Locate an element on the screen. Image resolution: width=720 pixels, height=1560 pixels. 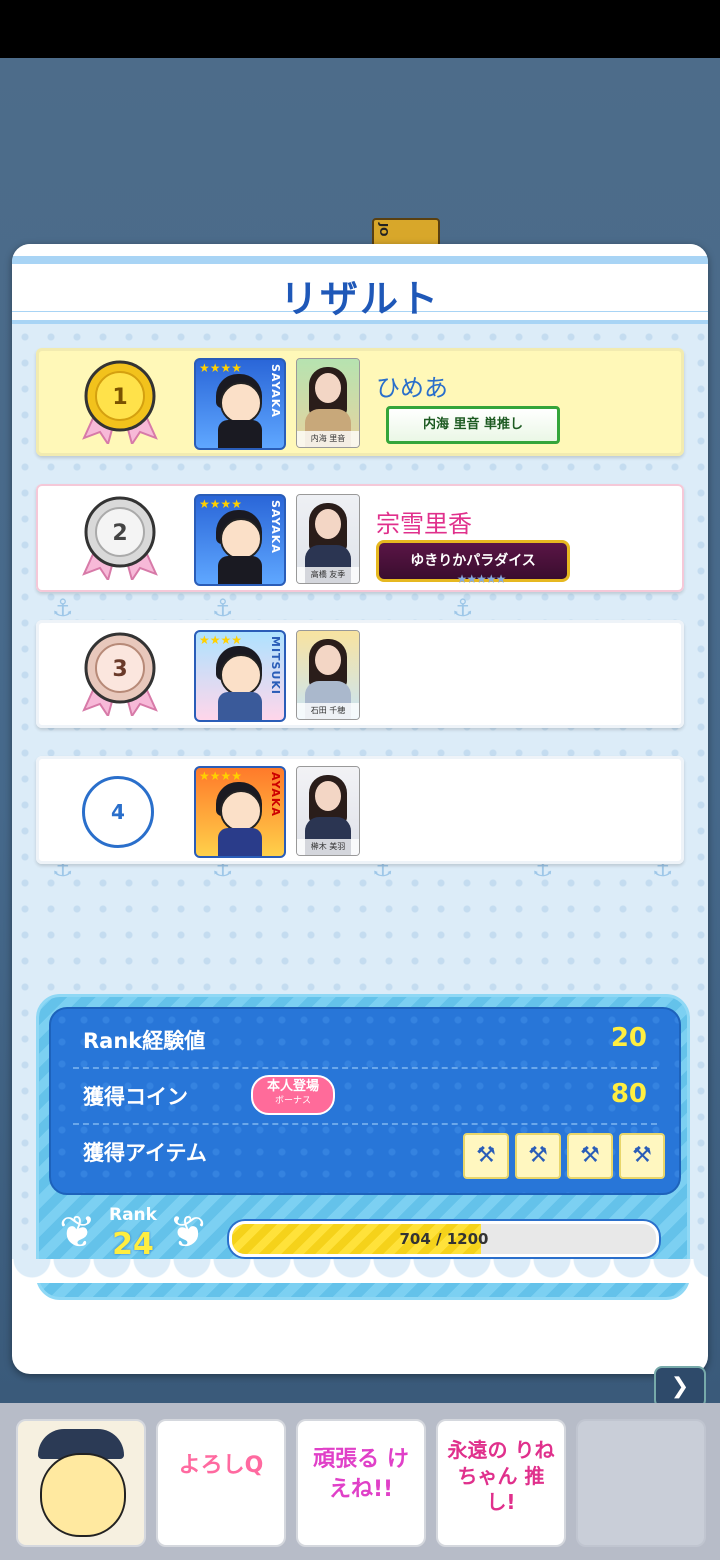
bronze-medal-icon: 3 is located at coordinates (120, 674).